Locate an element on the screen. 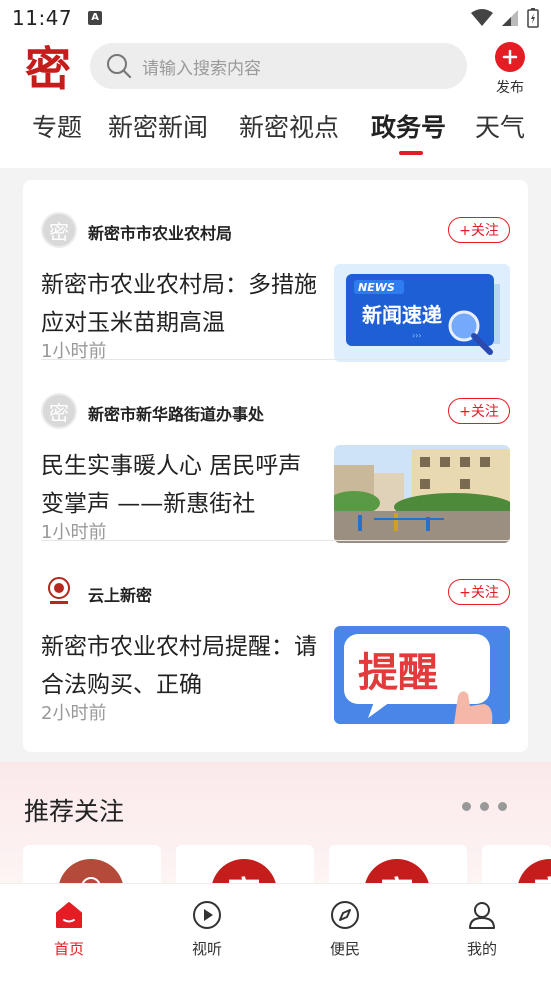 This screenshot has height=981, width=551. home-icon is located at coordinates (69, 915).